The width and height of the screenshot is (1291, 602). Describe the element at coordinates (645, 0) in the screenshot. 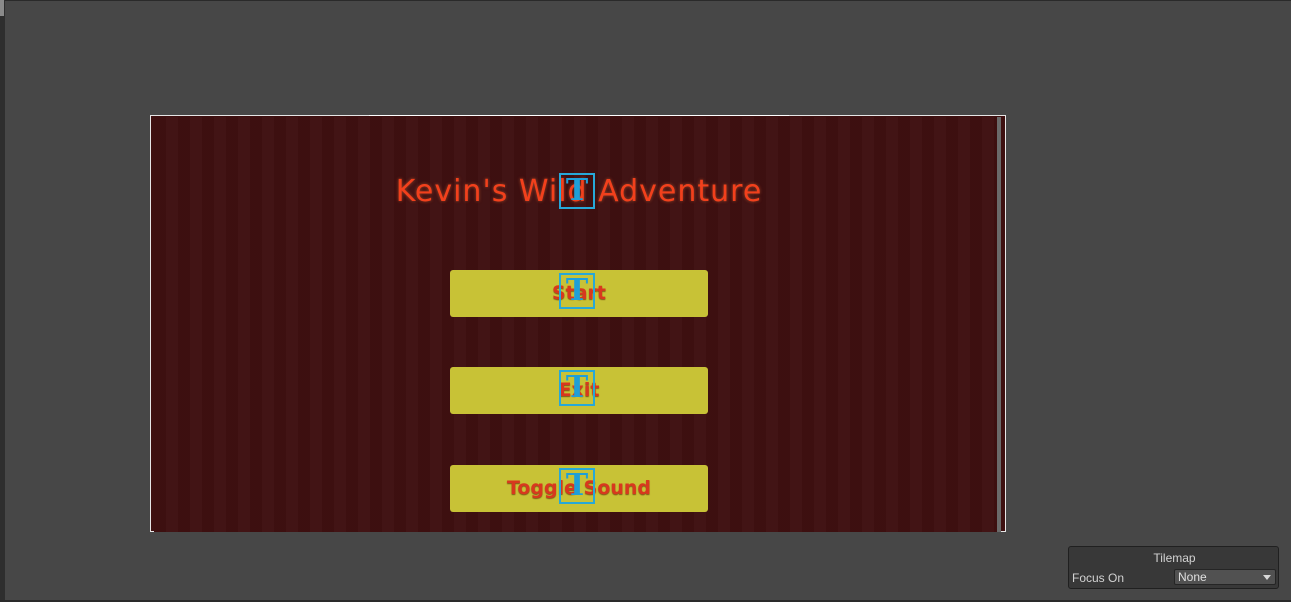

I see `scene-top-border` at that location.